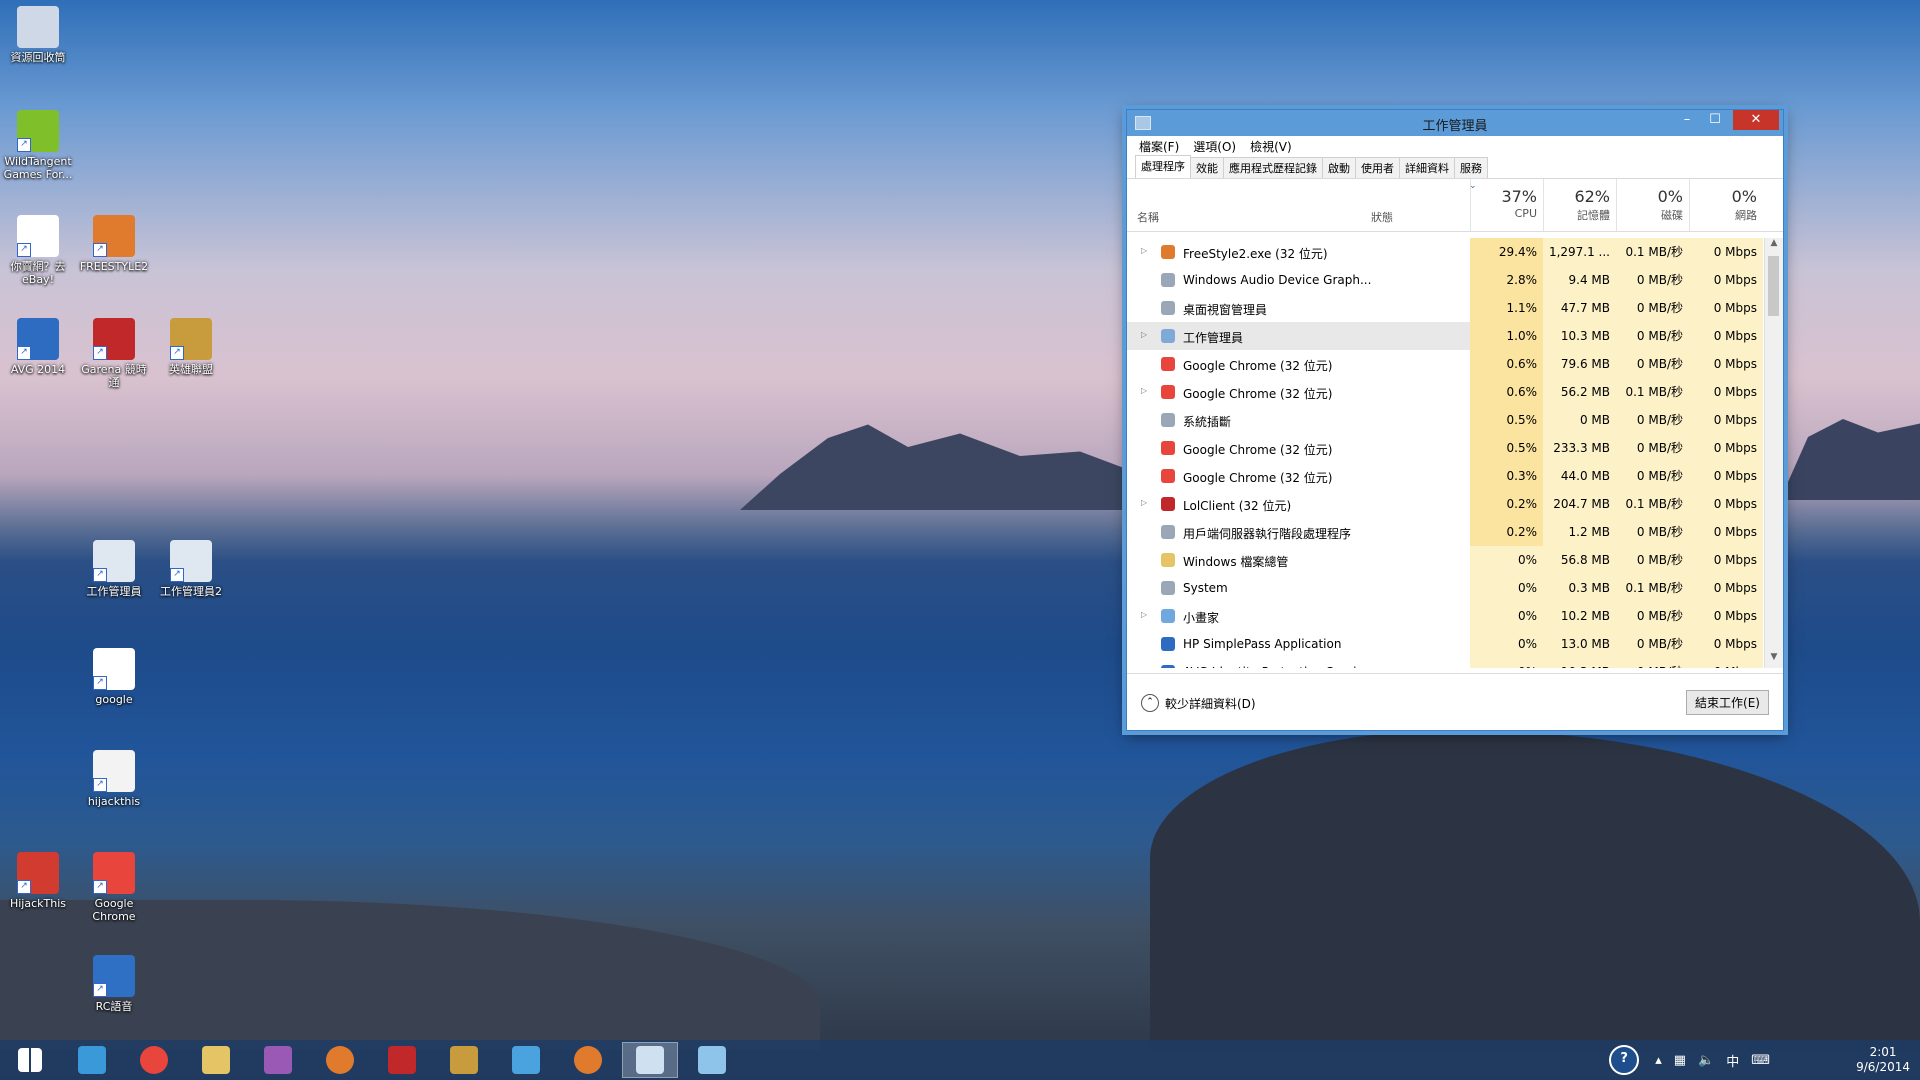  Describe the element at coordinates (1382, 217) in the screenshot. I see `column-status: 狀態` at that location.